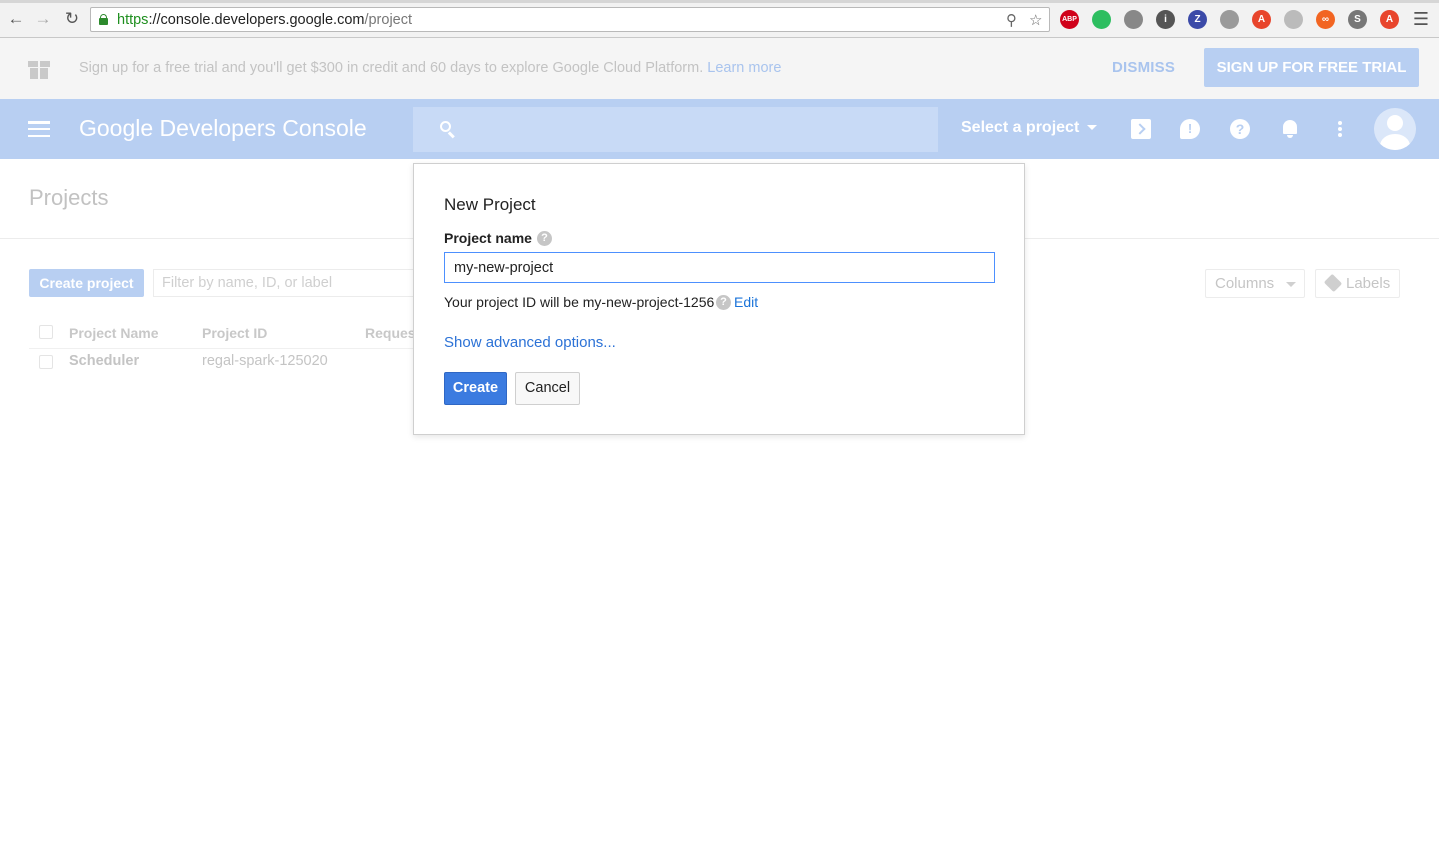  I want to click on dismiss-button: DISMISS, so click(1143, 67).